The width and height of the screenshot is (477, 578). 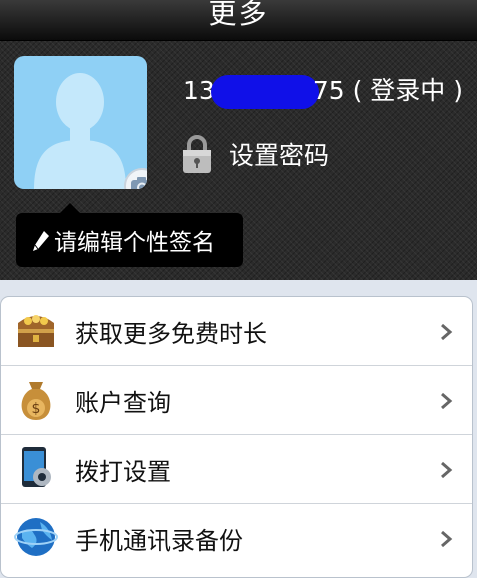 I want to click on camera-icon, so click(x=135, y=178).